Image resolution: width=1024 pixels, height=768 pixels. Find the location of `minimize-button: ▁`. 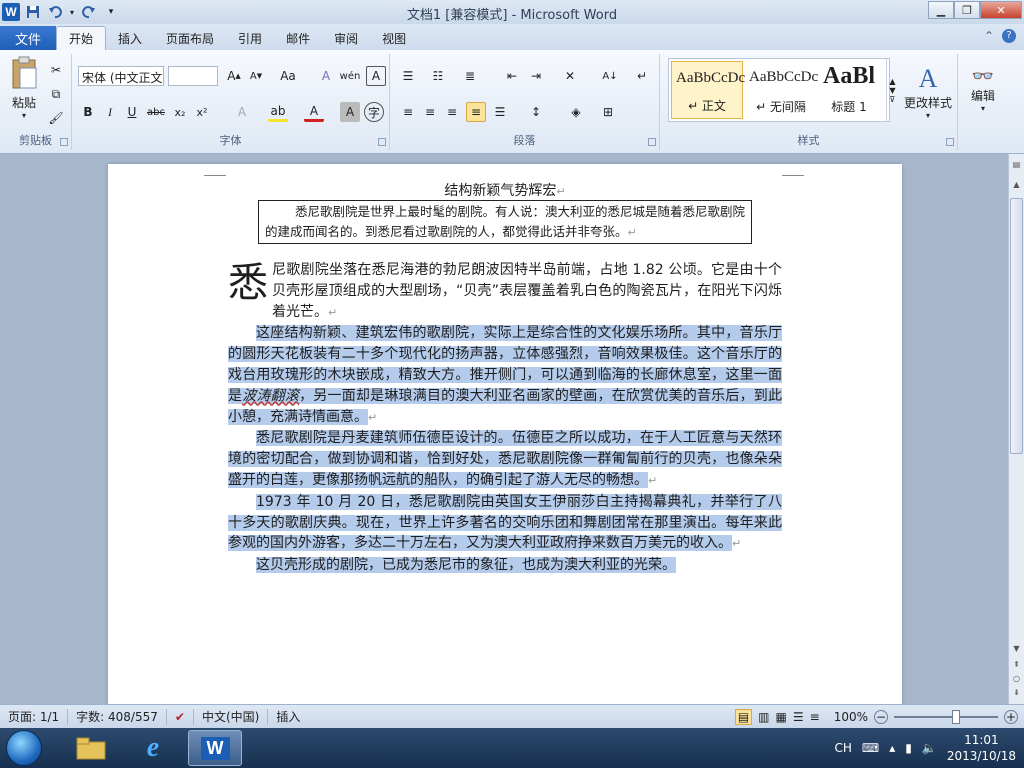

minimize-button: ▁ is located at coordinates (941, 10).